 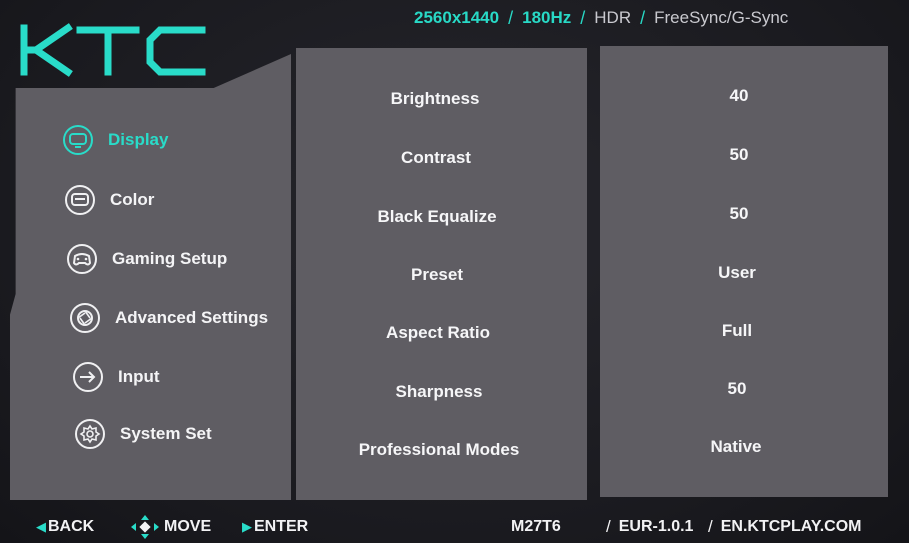 I want to click on setting-label-professional-modes: Professional Modes, so click(x=439, y=450).